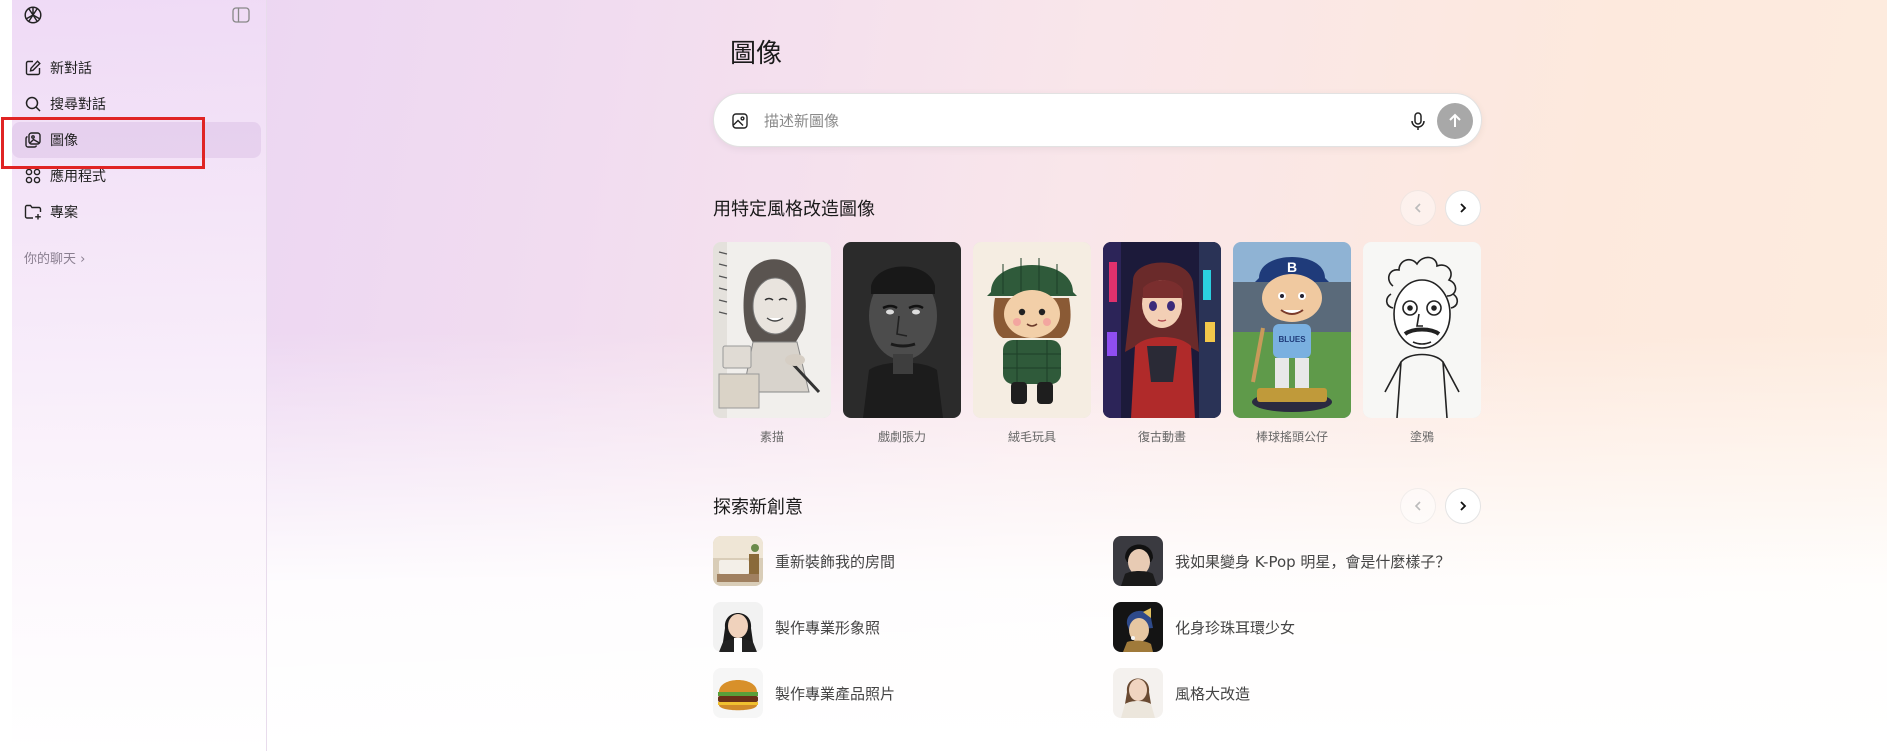 The image size is (1887, 751). Describe the element at coordinates (794, 209) in the screenshot. I see `styles-section-title: 用特定風格改造圖像` at that location.